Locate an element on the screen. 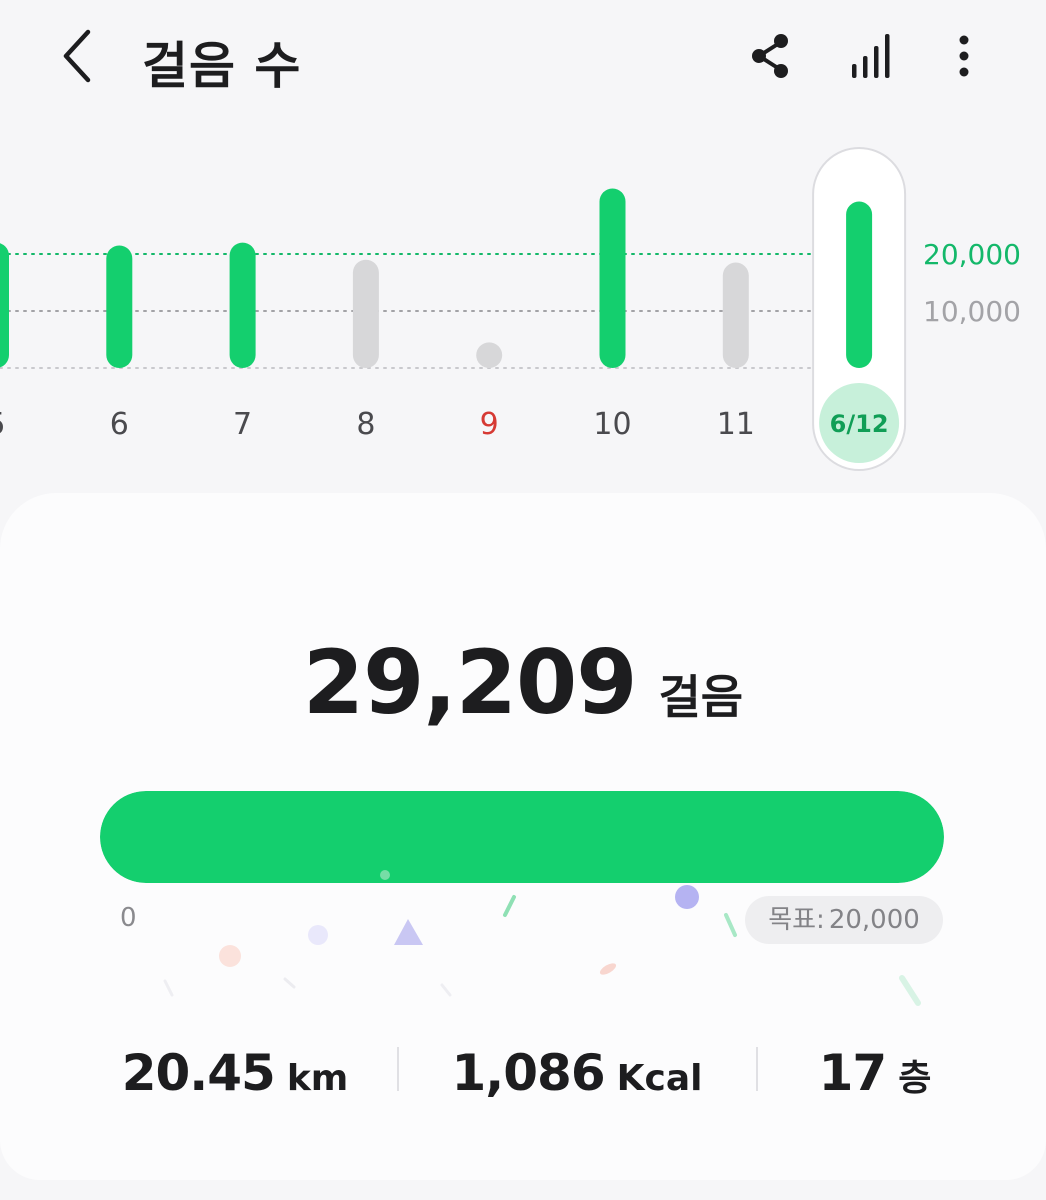 This screenshot has width=1046, height=1200. stats-row: 20.45 km 1,086 Kcal 17 층 is located at coordinates (523, 1073).